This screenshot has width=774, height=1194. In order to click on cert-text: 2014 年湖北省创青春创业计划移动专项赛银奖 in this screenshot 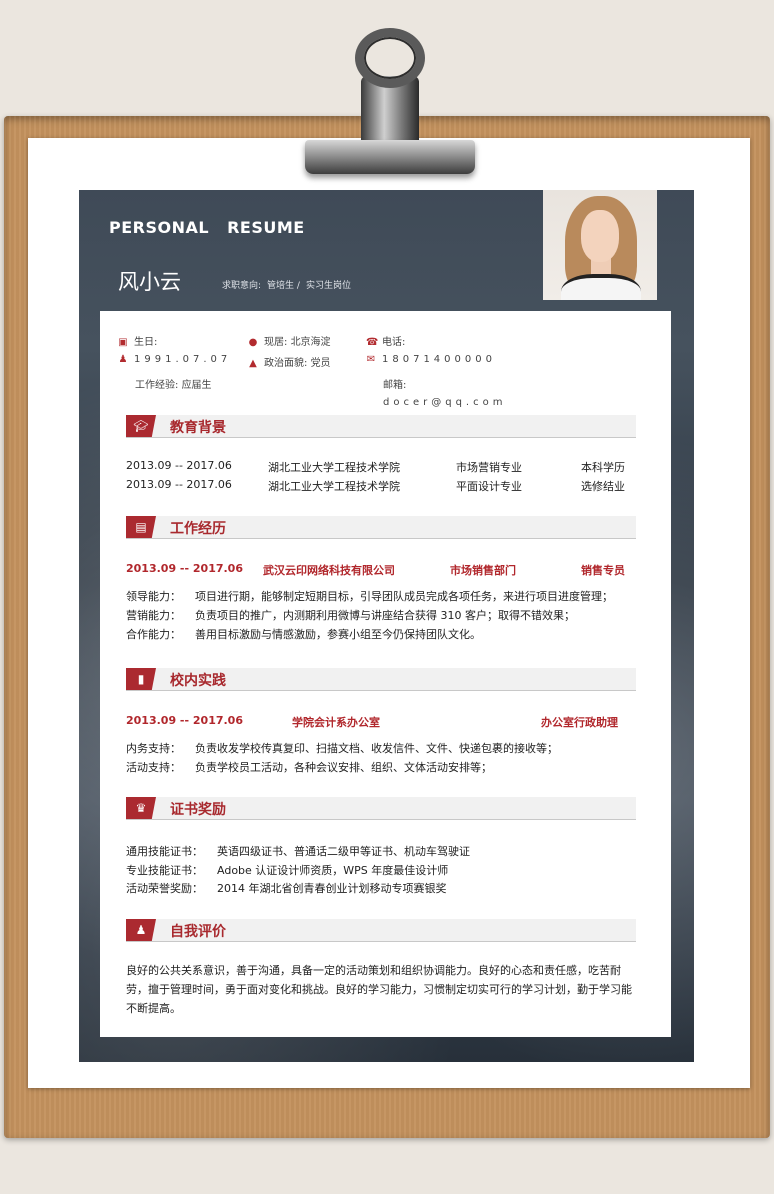, I will do `click(332, 888)`.